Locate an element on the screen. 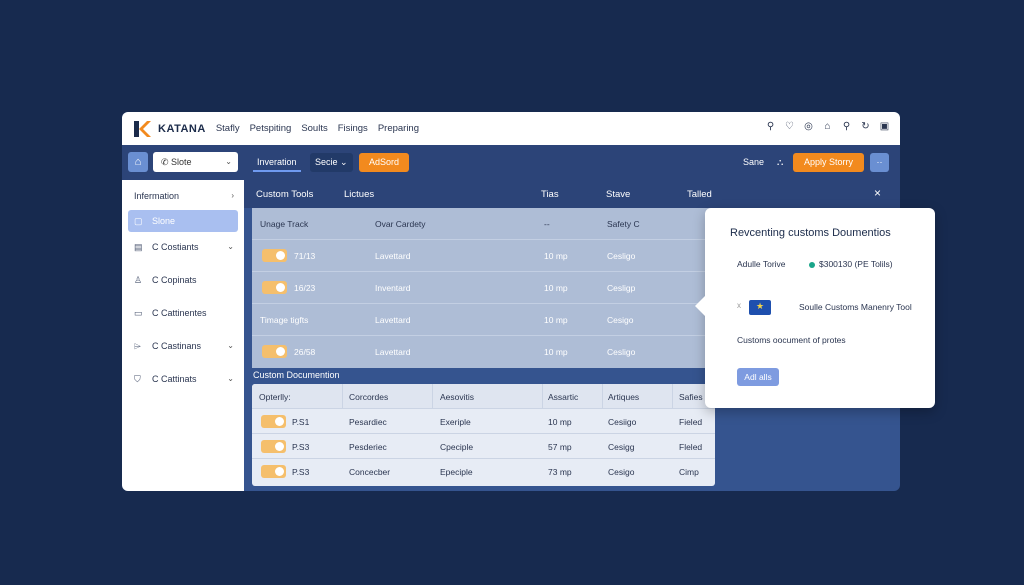 The width and height of the screenshot is (1024, 585). section-select-label: Secie is located at coordinates (326, 162).